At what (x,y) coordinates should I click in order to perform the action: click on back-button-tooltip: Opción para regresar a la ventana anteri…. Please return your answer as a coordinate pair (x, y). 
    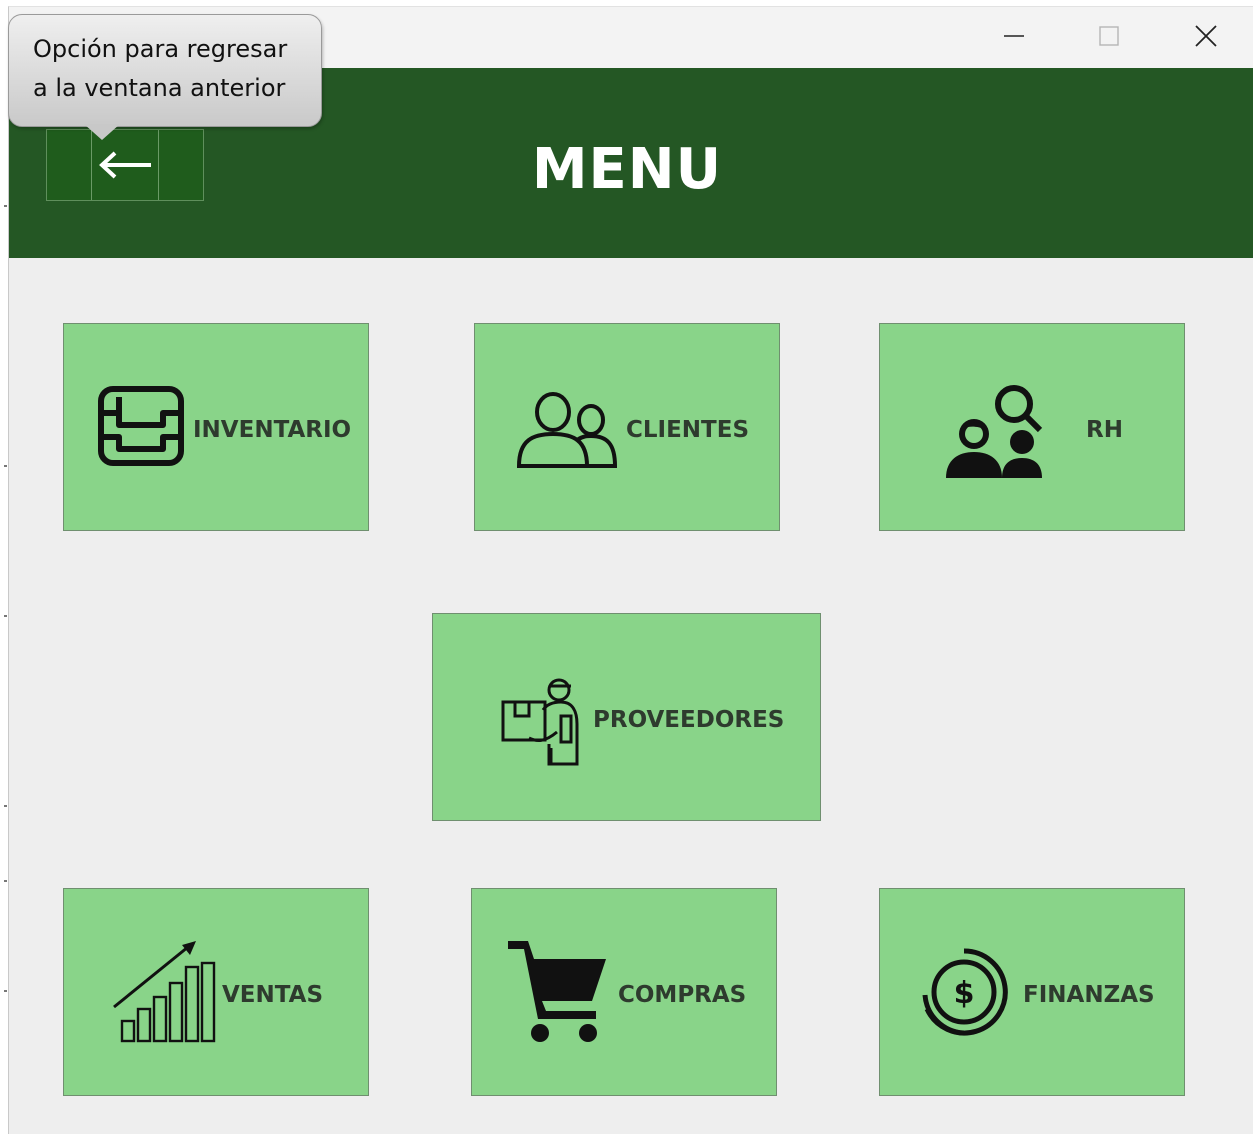
    Looking at the image, I should click on (165, 70).